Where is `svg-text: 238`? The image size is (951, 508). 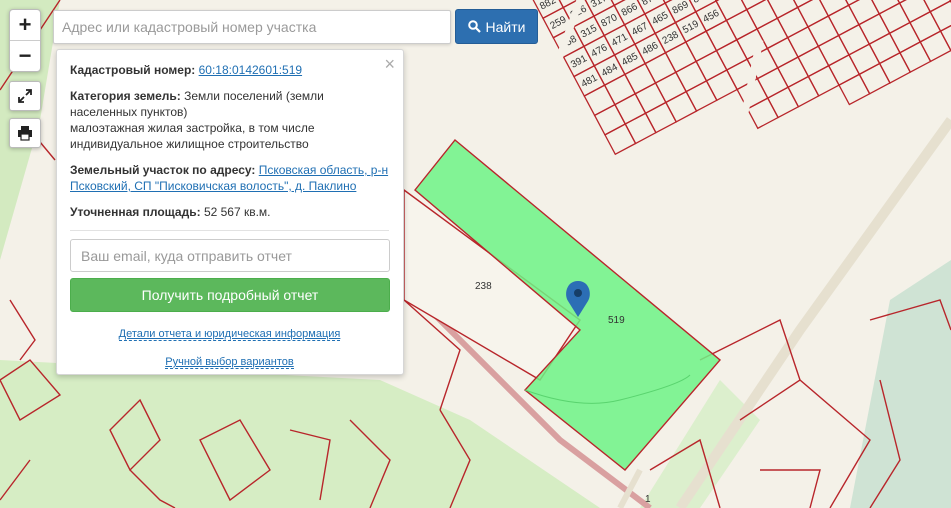 svg-text: 238 is located at coordinates (483, 286).